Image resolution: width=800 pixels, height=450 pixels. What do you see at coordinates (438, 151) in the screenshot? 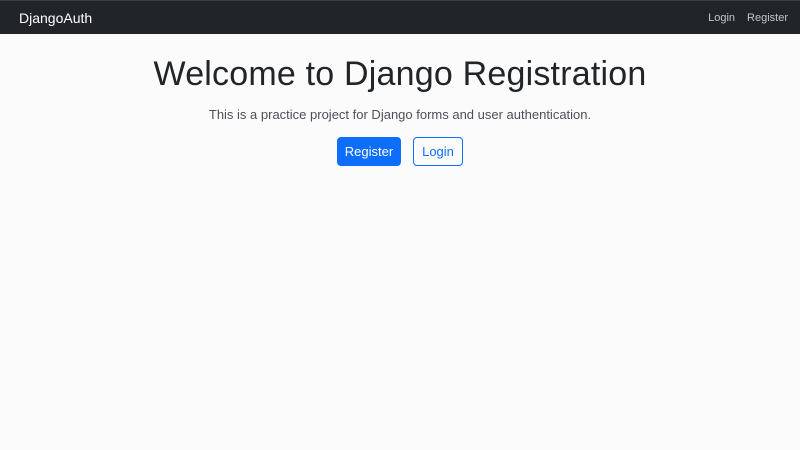
I see `login-button: Login` at bounding box center [438, 151].